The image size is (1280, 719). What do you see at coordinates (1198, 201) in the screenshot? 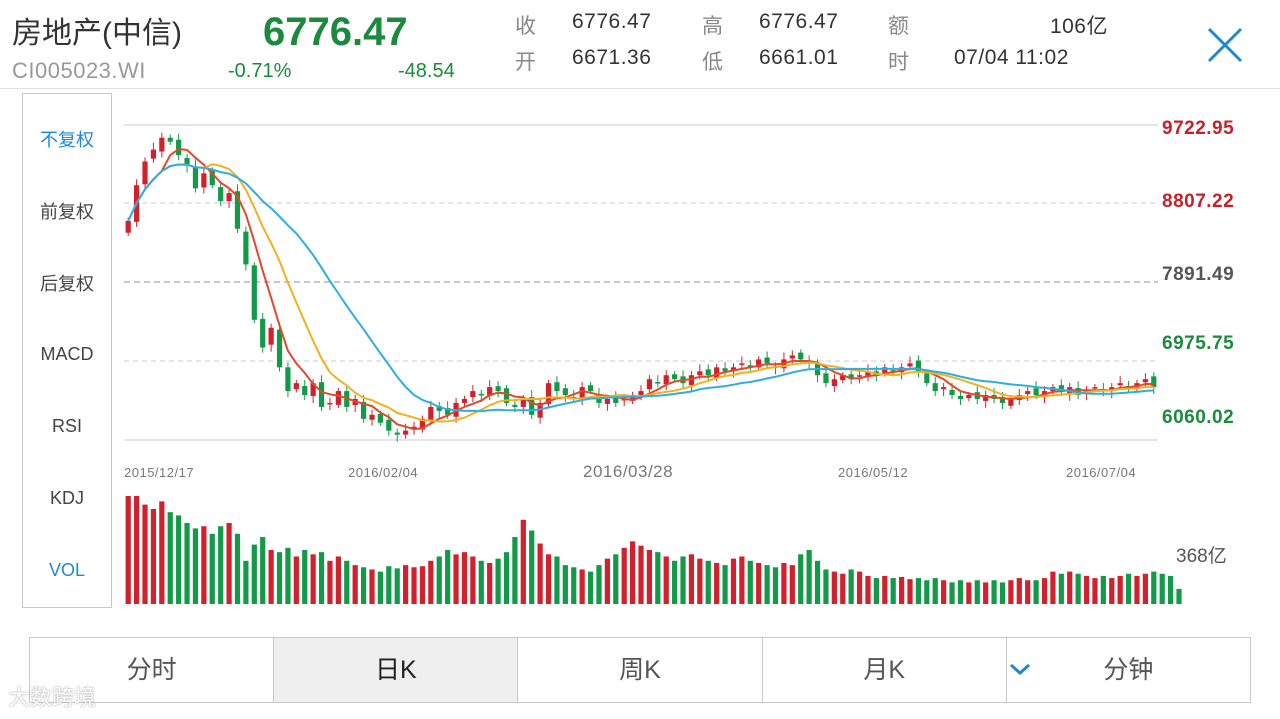
I see `y-tick-label: 8807.22` at bounding box center [1198, 201].